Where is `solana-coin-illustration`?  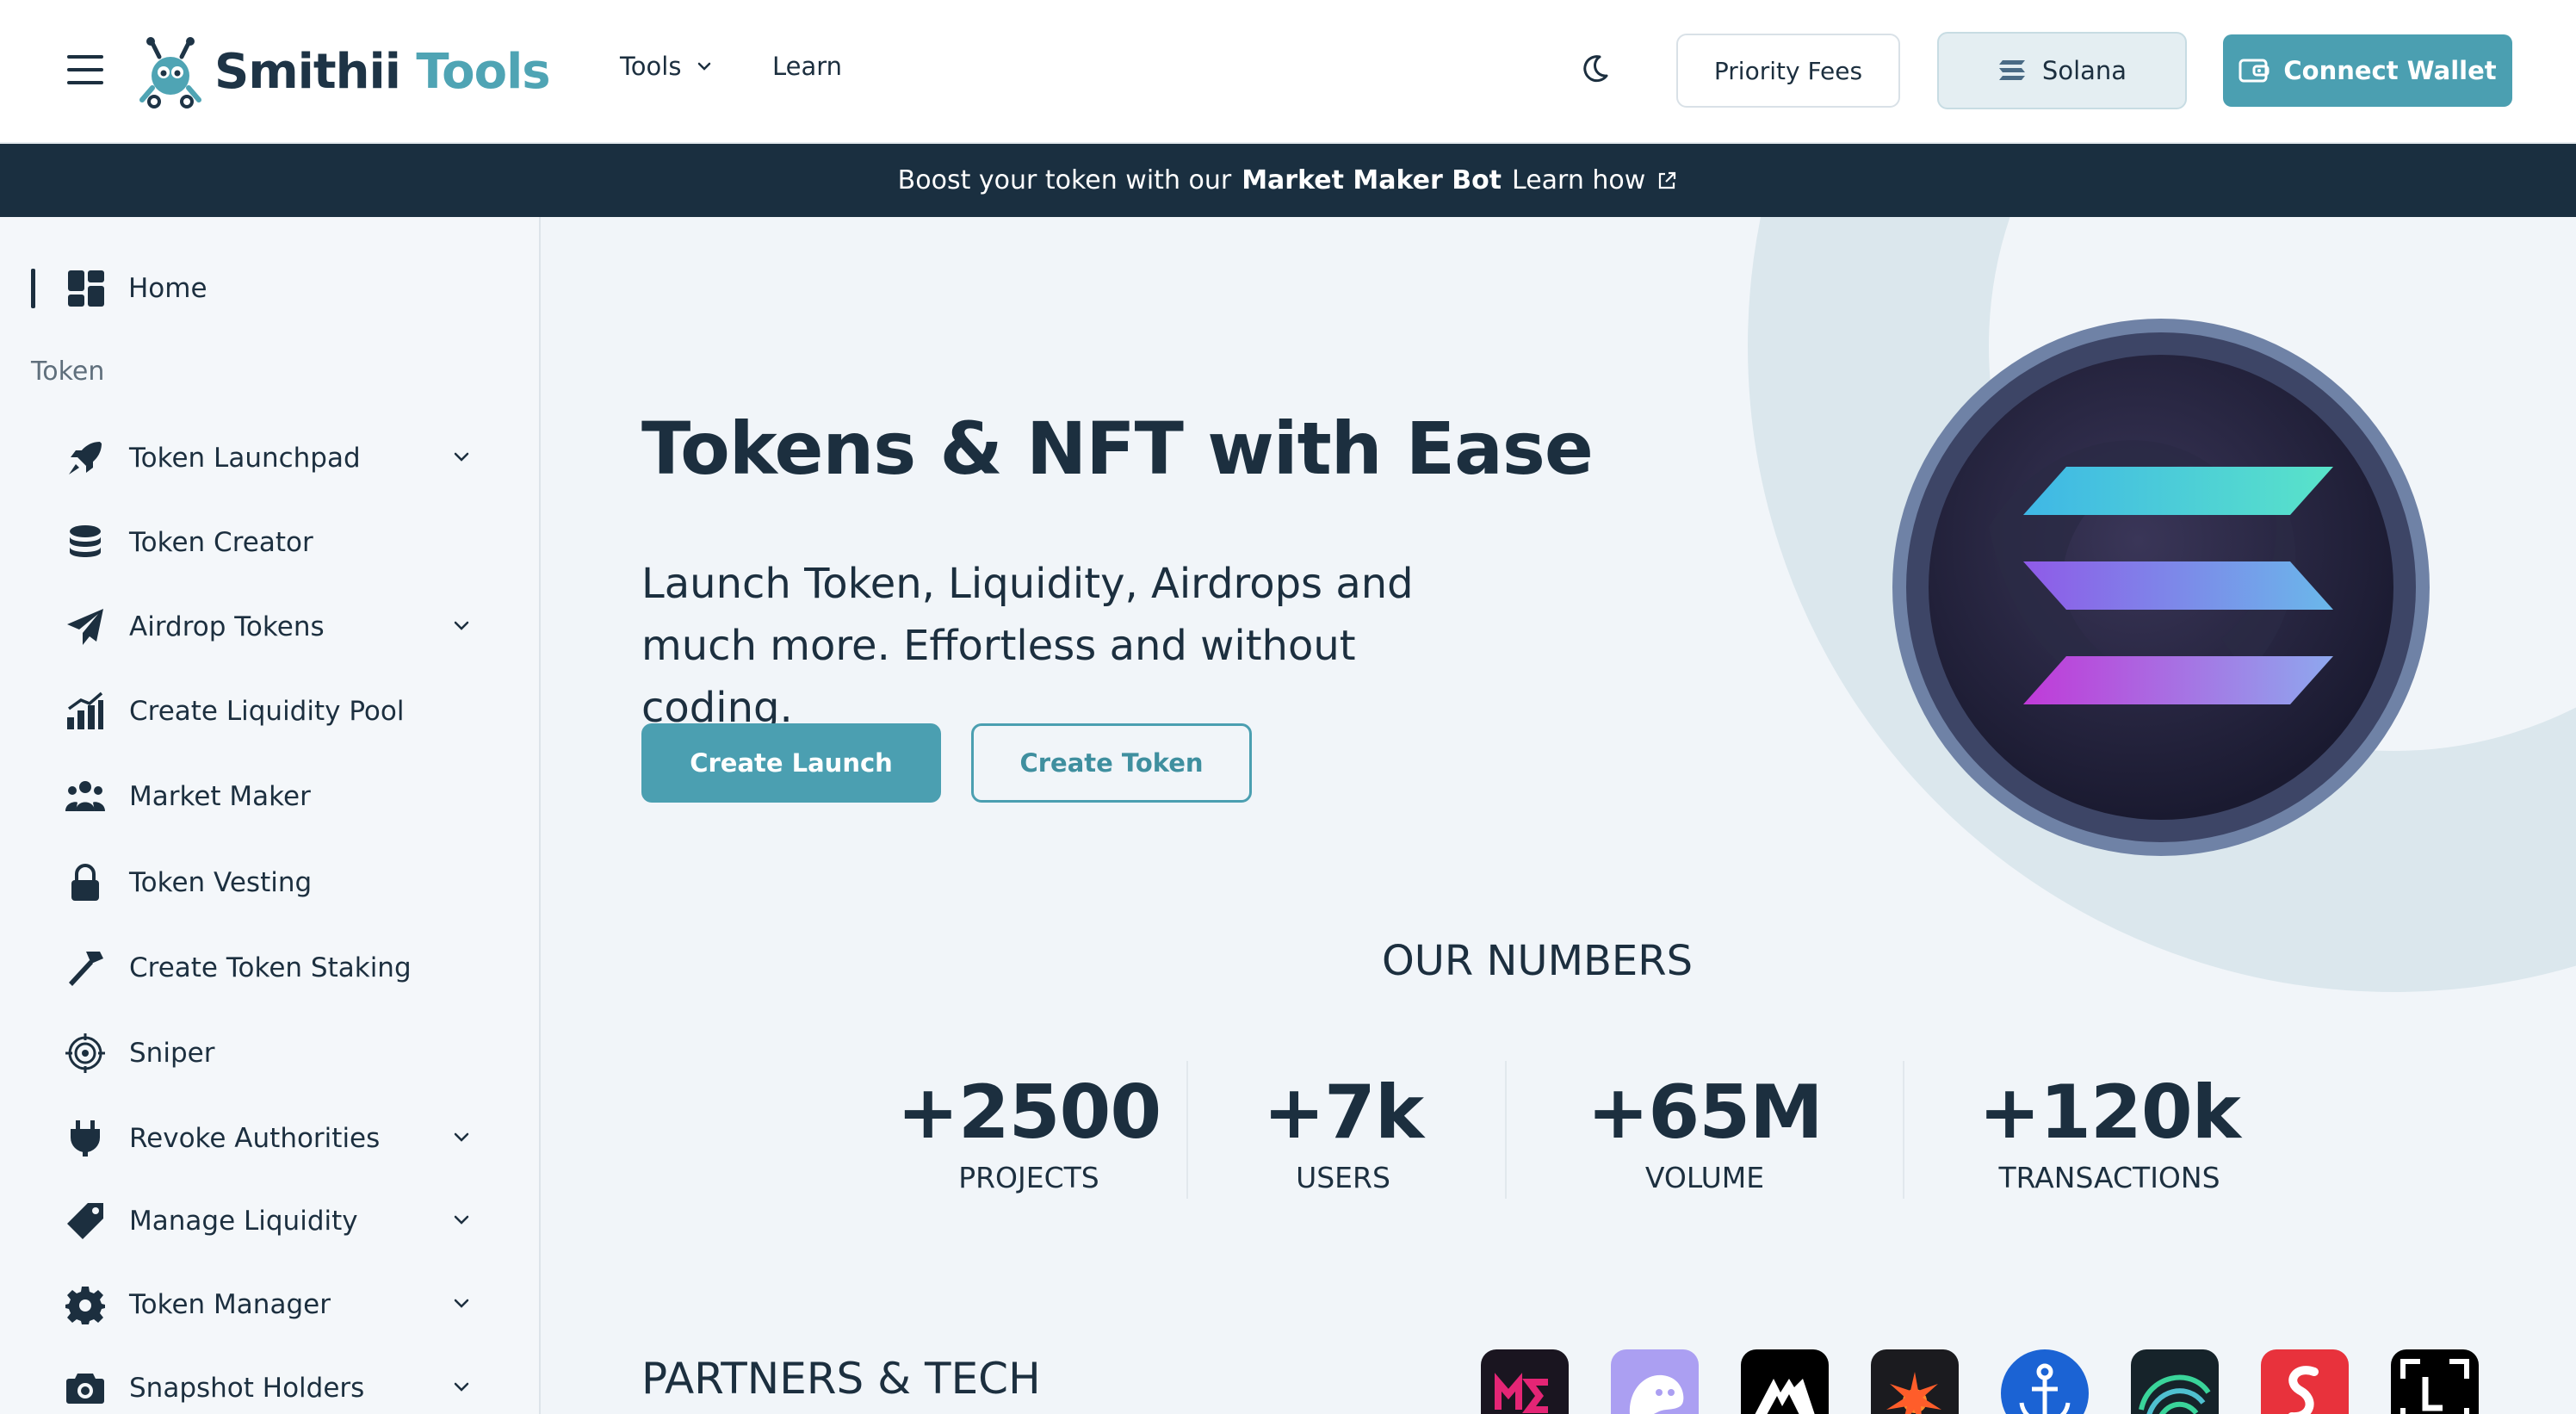 solana-coin-illustration is located at coordinates (2161, 587).